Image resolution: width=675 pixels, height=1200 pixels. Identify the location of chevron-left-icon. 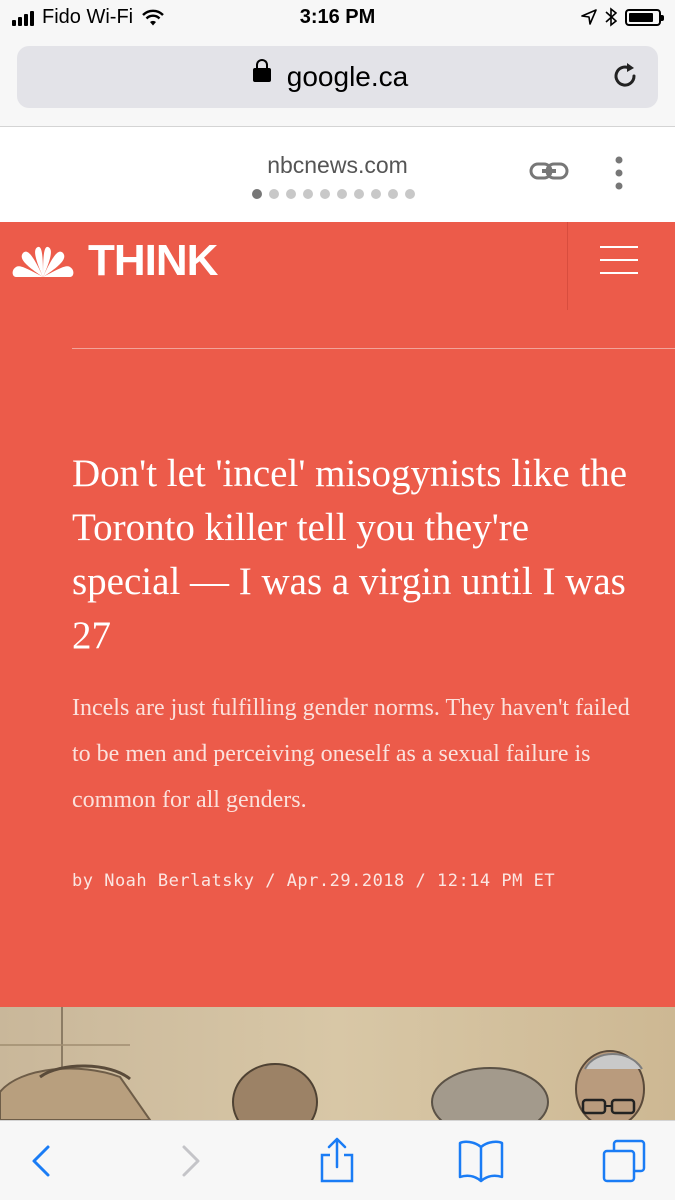
(41, 1160).